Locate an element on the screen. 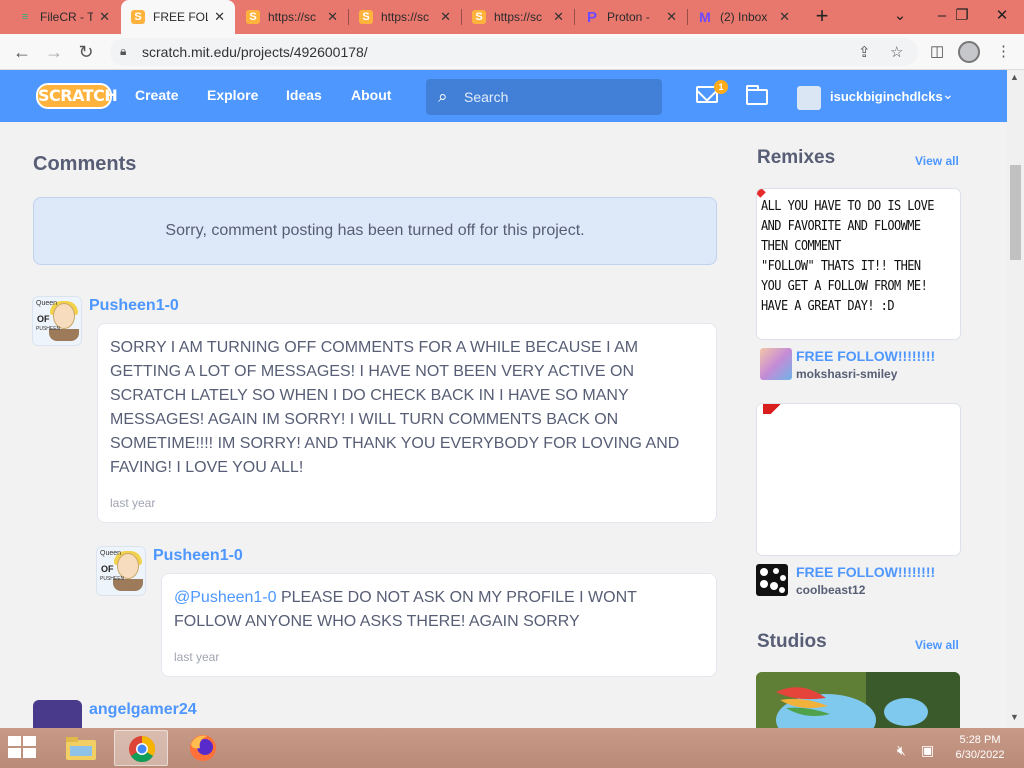 The height and width of the screenshot is (768, 1024). forward-button: → is located at coordinates (54, 52).